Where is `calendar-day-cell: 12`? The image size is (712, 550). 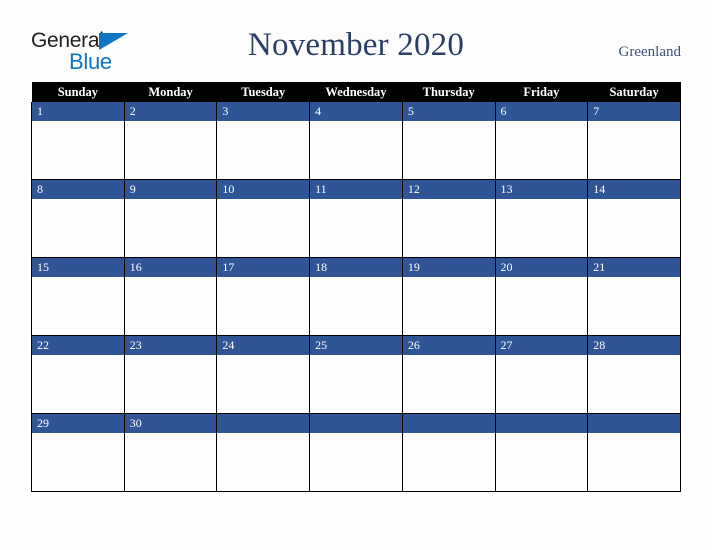
calendar-day-cell: 12 is located at coordinates (448, 218).